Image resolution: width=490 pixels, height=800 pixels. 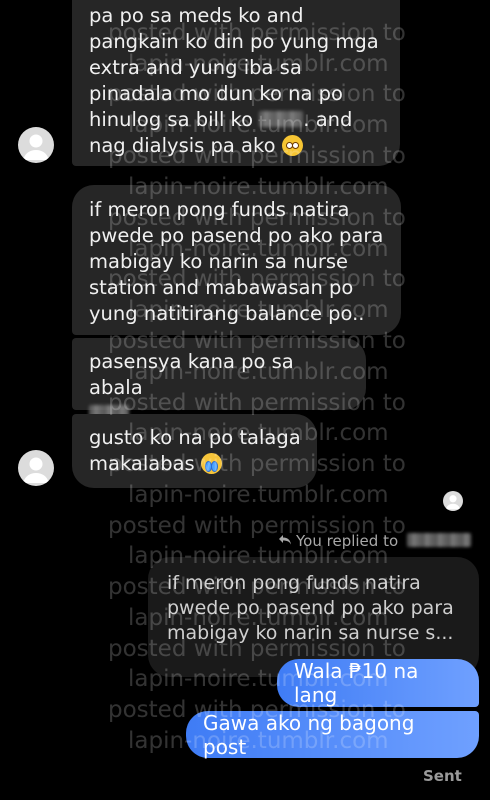 I want to click on seen-avatar, so click(x=453, y=501).